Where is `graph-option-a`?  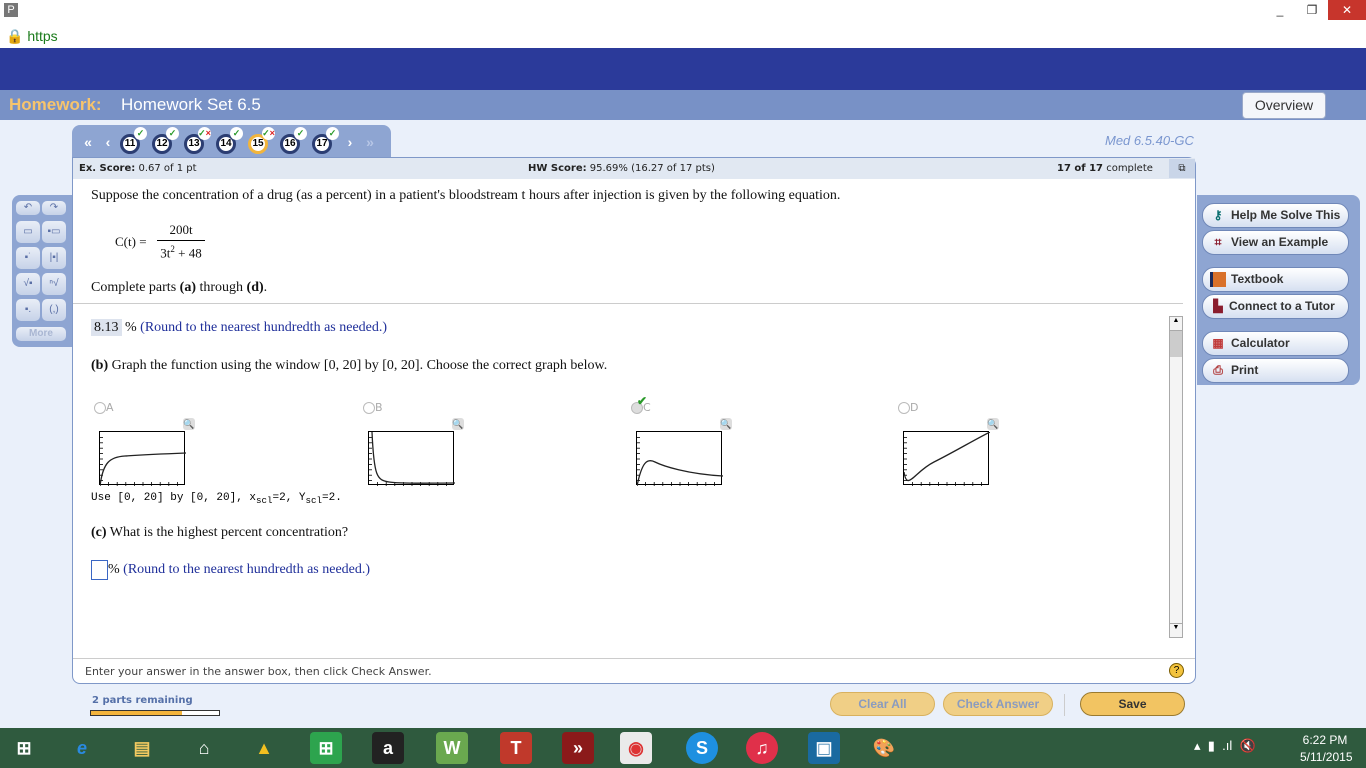
graph-option-a is located at coordinates (143, 459).